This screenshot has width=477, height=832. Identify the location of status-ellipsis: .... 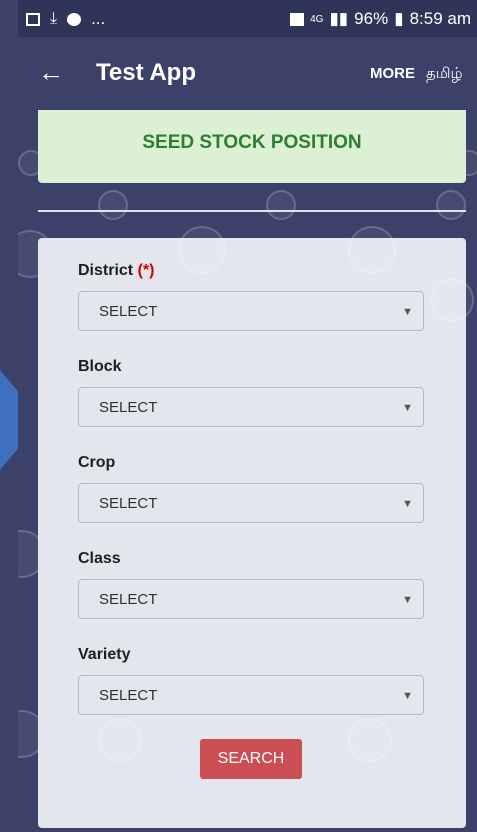
(98, 18).